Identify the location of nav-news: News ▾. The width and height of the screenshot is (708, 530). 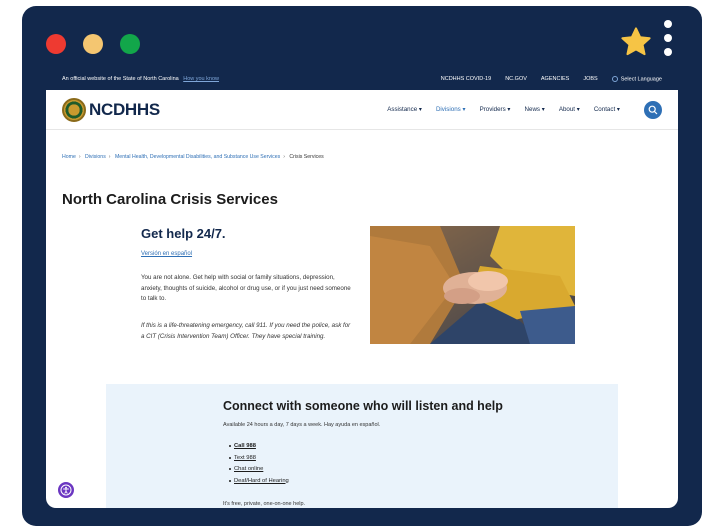
(535, 109).